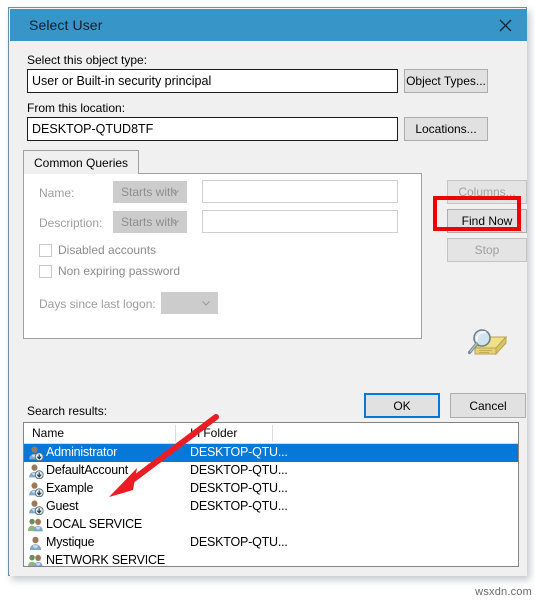 This screenshot has height=600, width=535. I want to click on location-field: DESKTOP-QTUD8TF, so click(212, 129).